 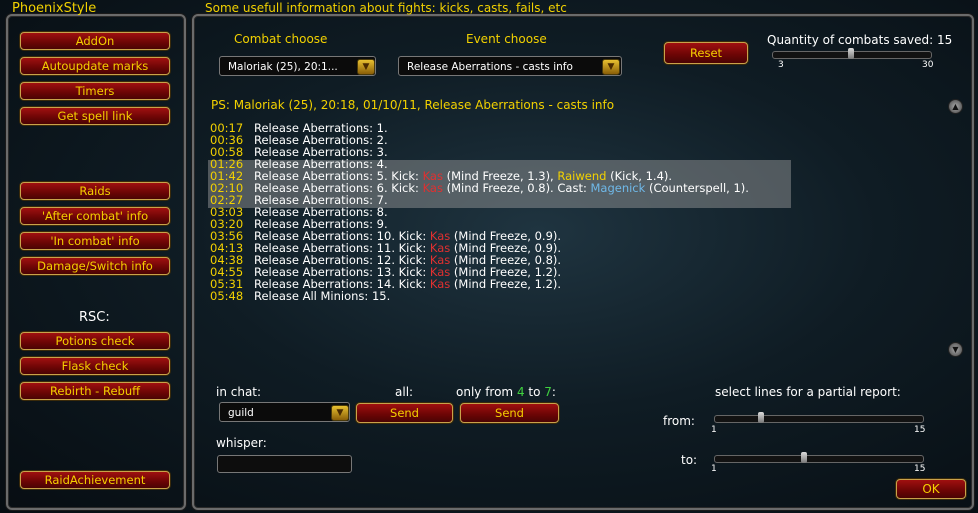 I want to click on quantity-slider, so click(x=852, y=53).